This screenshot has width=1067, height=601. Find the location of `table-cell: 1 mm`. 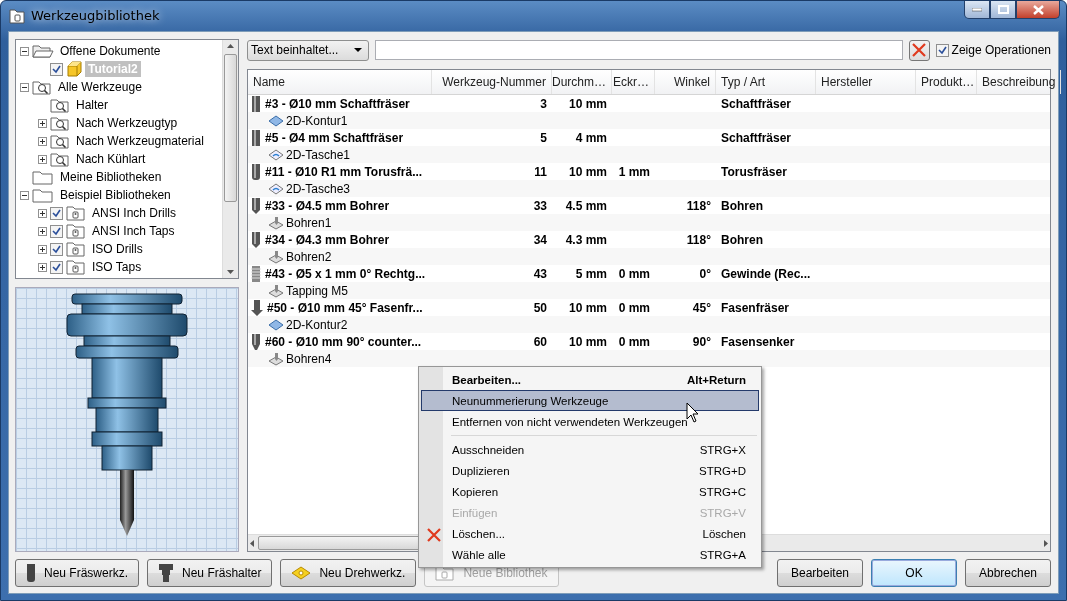

table-cell: 1 mm is located at coordinates (634, 171).